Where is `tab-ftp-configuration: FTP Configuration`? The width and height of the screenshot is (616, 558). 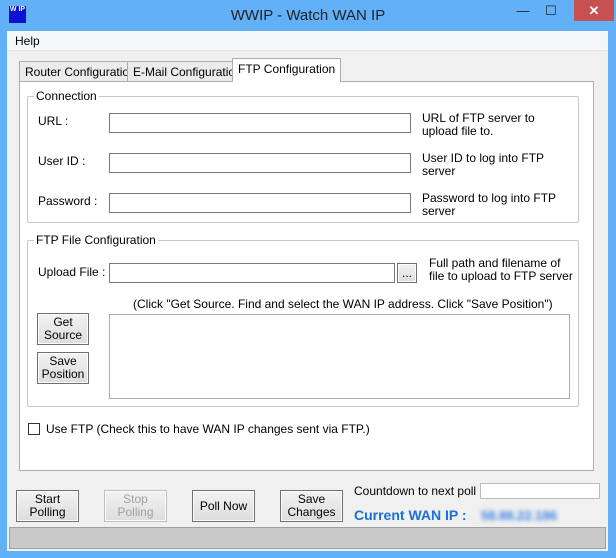
tab-ftp-configuration: FTP Configuration is located at coordinates (287, 70).